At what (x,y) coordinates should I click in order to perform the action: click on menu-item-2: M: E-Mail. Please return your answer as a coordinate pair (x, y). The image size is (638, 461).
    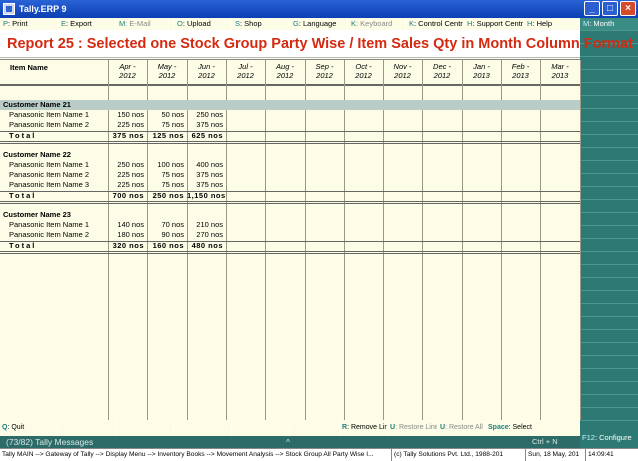
    Looking at the image, I should click on (145, 24).